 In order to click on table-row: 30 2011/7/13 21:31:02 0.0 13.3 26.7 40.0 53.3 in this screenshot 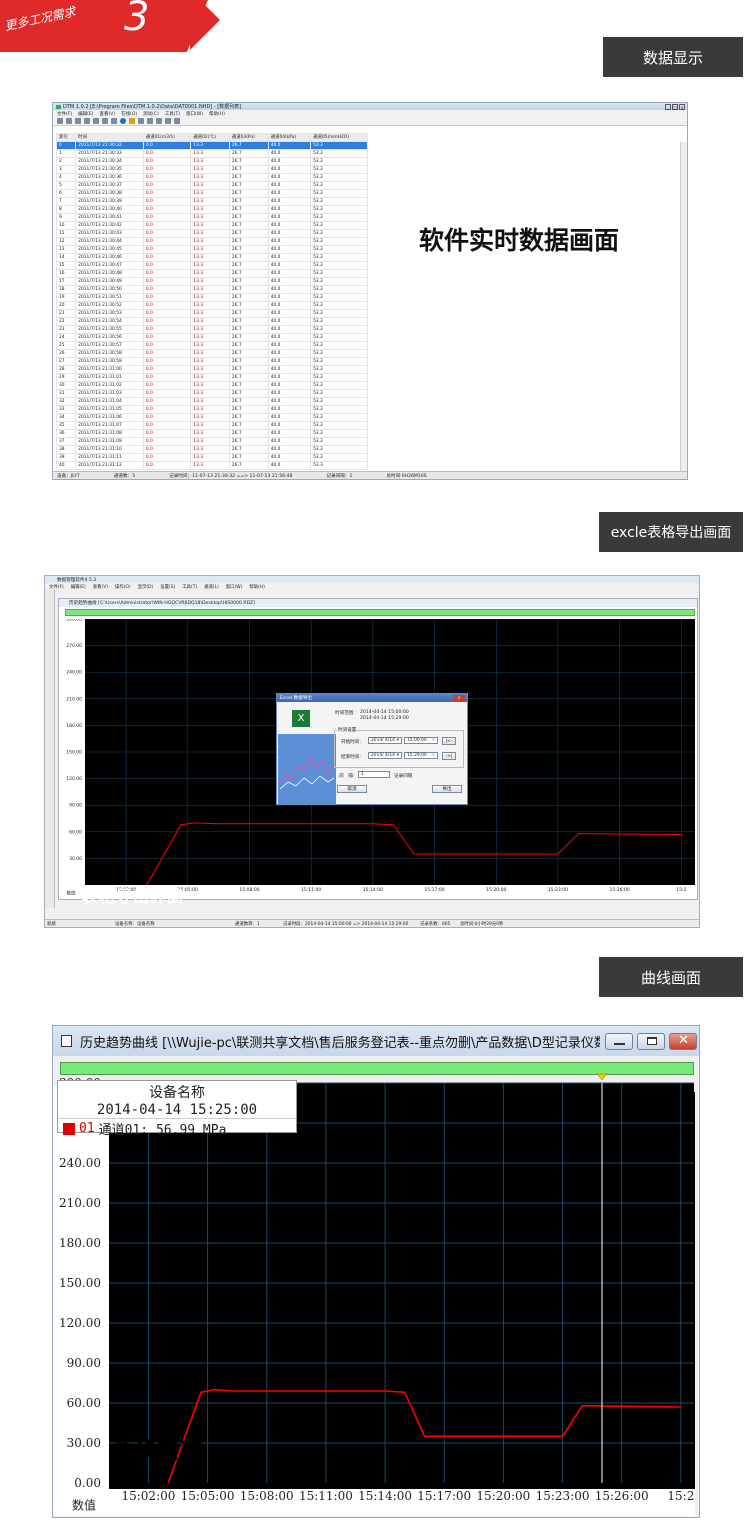, I will do `click(211, 385)`.